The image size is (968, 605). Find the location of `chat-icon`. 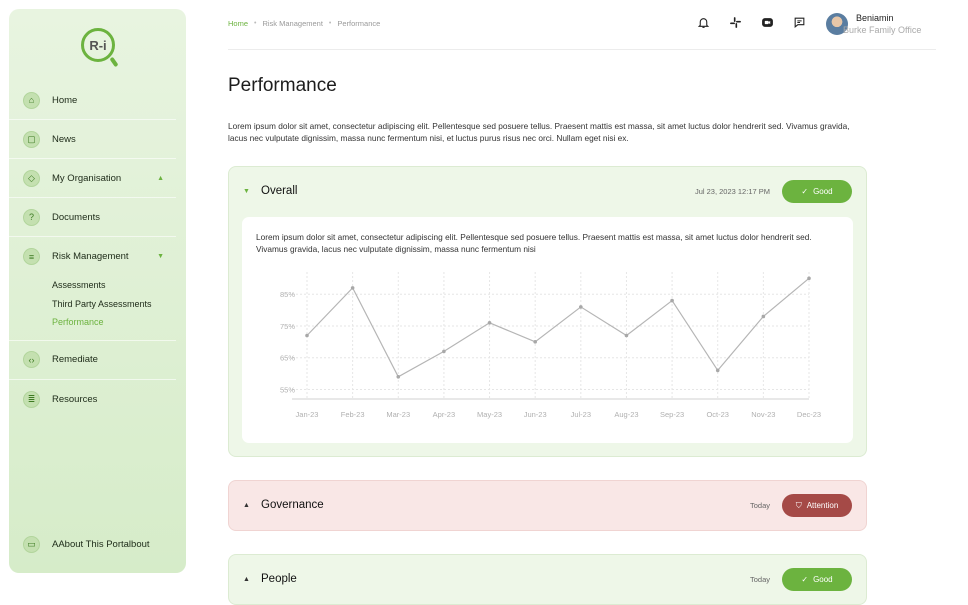

chat-icon is located at coordinates (799, 22).